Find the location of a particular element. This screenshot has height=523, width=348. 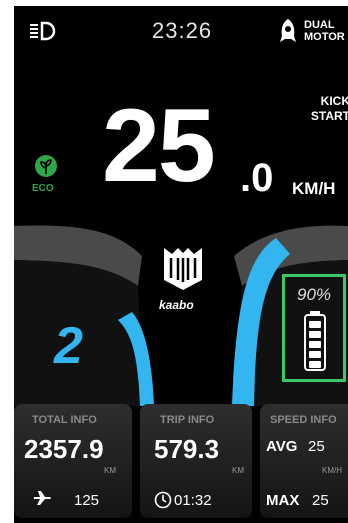

speed-info-unit: KM/H is located at coordinates (332, 470).